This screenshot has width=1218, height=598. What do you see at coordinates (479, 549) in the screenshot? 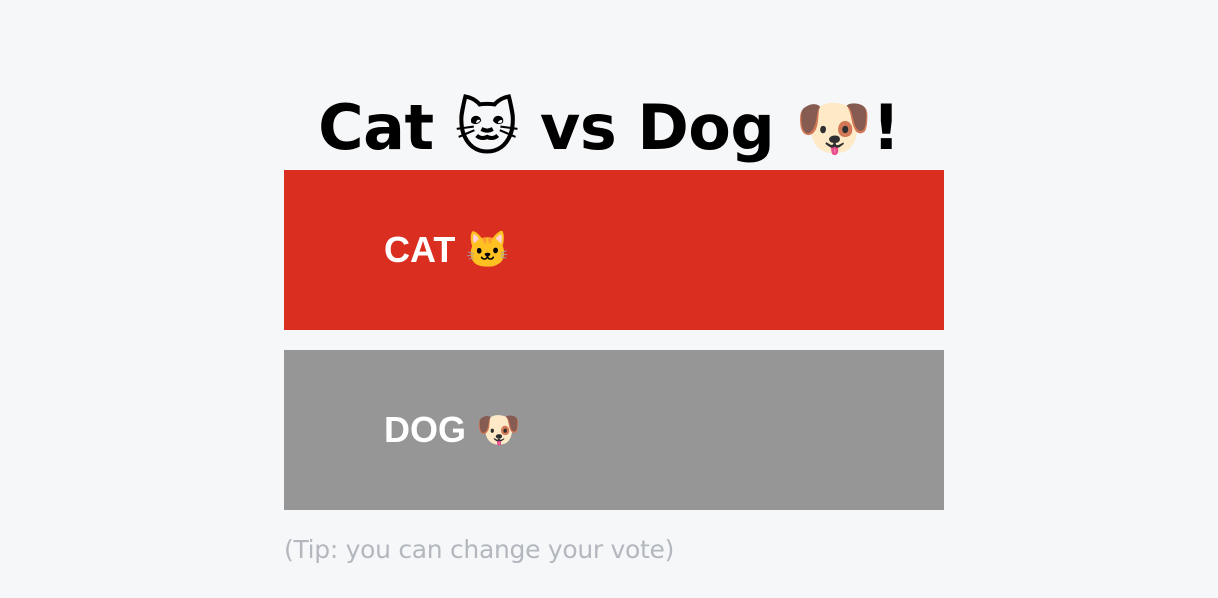
I see `tip-text: (Tip: you can change your vote)` at bounding box center [479, 549].